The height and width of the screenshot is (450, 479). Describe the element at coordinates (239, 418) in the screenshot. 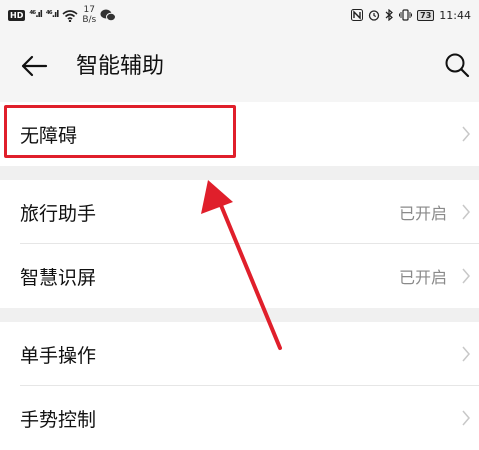

I see `menu-item-gesture-control: 手势控制` at that location.